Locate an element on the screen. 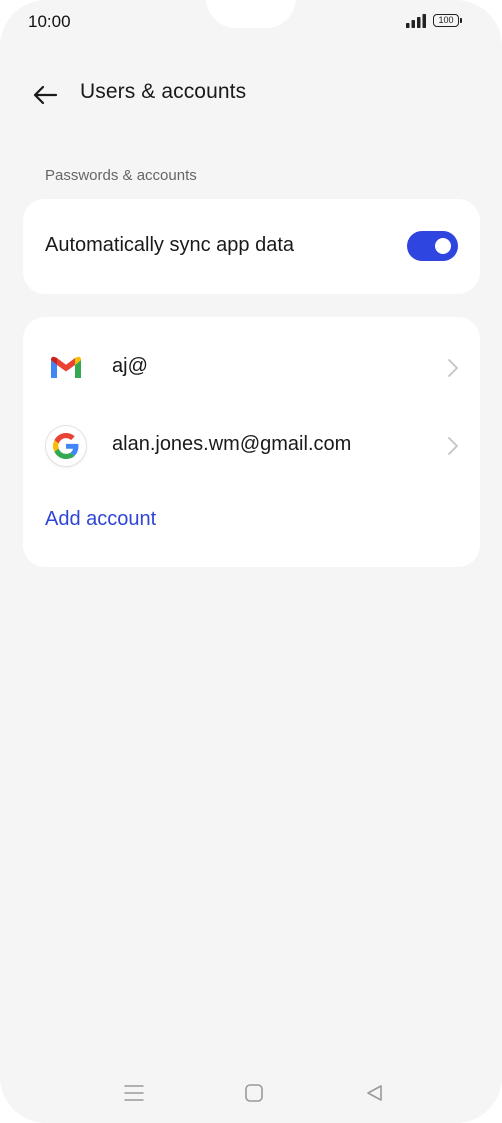 The image size is (502, 1123). system-back-button is located at coordinates (374, 1093).